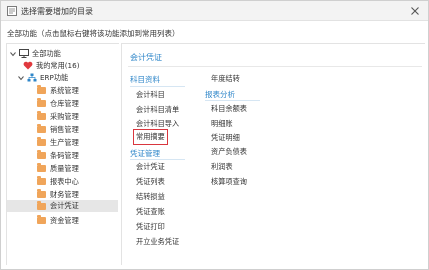  I want to click on tree-label-module: 资金管理, so click(64, 220).